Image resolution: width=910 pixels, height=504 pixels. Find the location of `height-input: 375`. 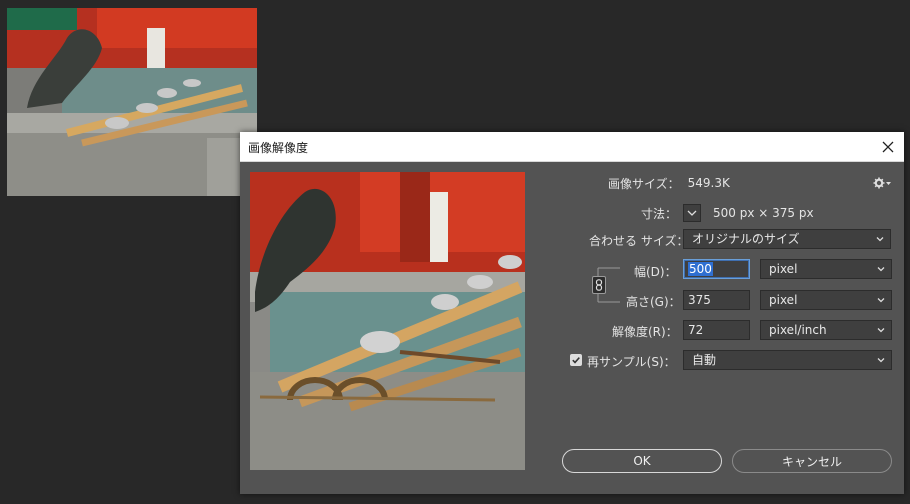

height-input: 375 is located at coordinates (716, 300).